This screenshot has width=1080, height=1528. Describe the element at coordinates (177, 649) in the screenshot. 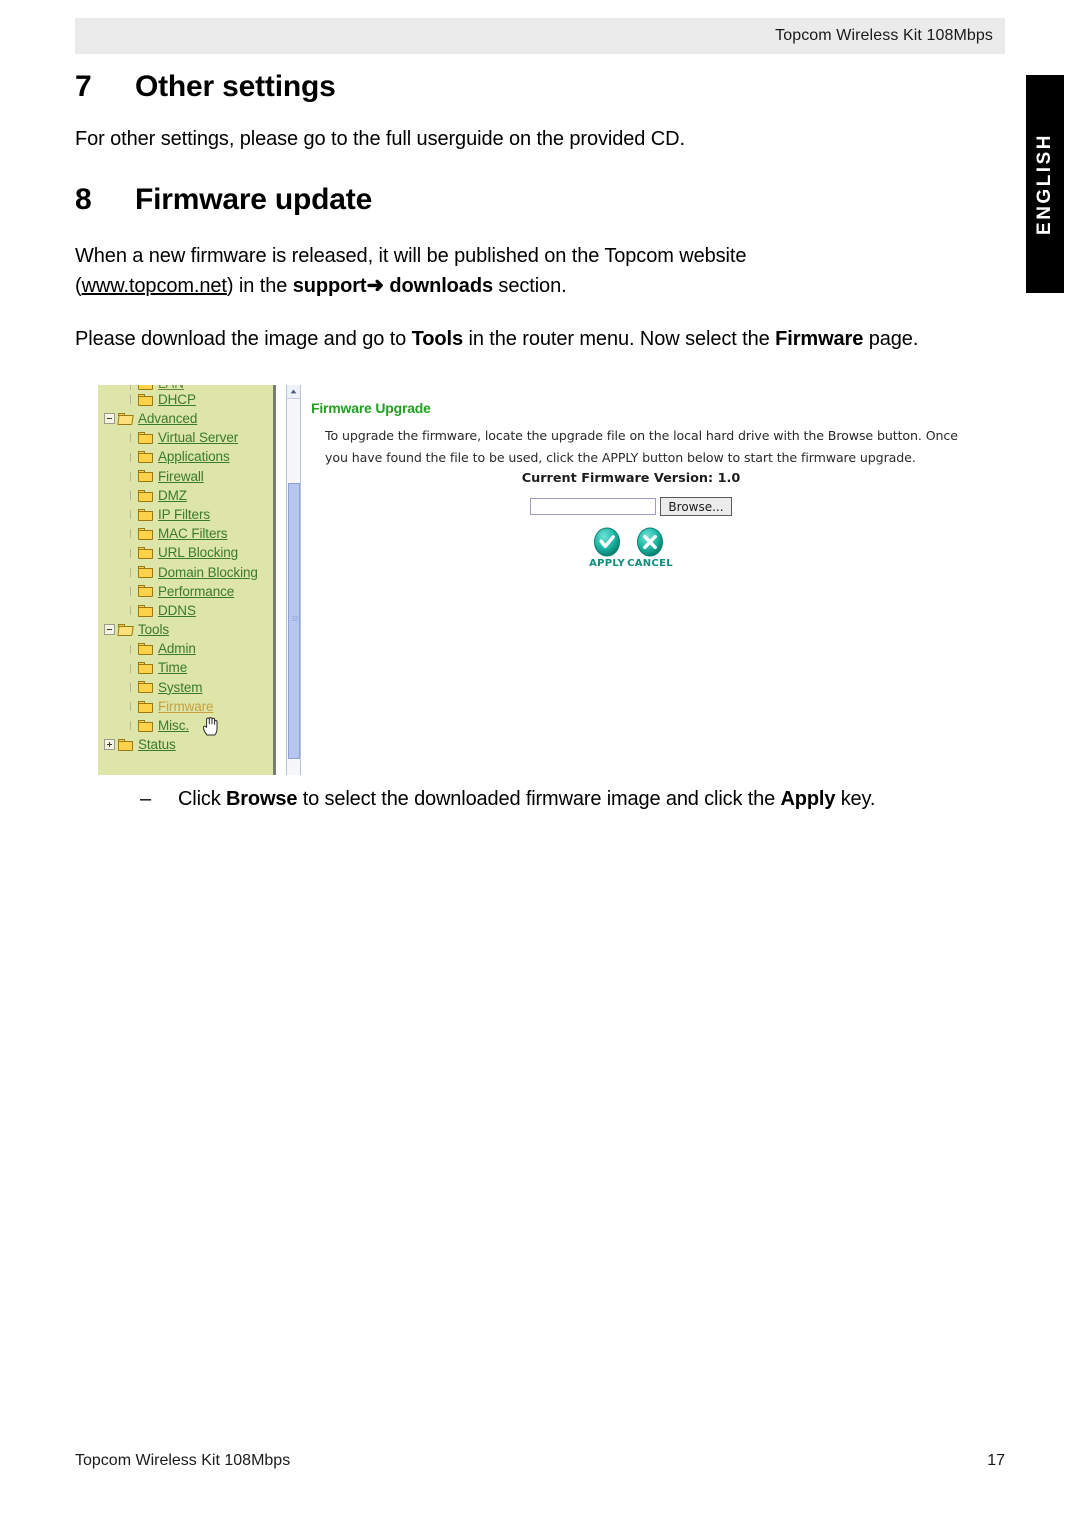

I see `tree-item-label: Admin` at that location.